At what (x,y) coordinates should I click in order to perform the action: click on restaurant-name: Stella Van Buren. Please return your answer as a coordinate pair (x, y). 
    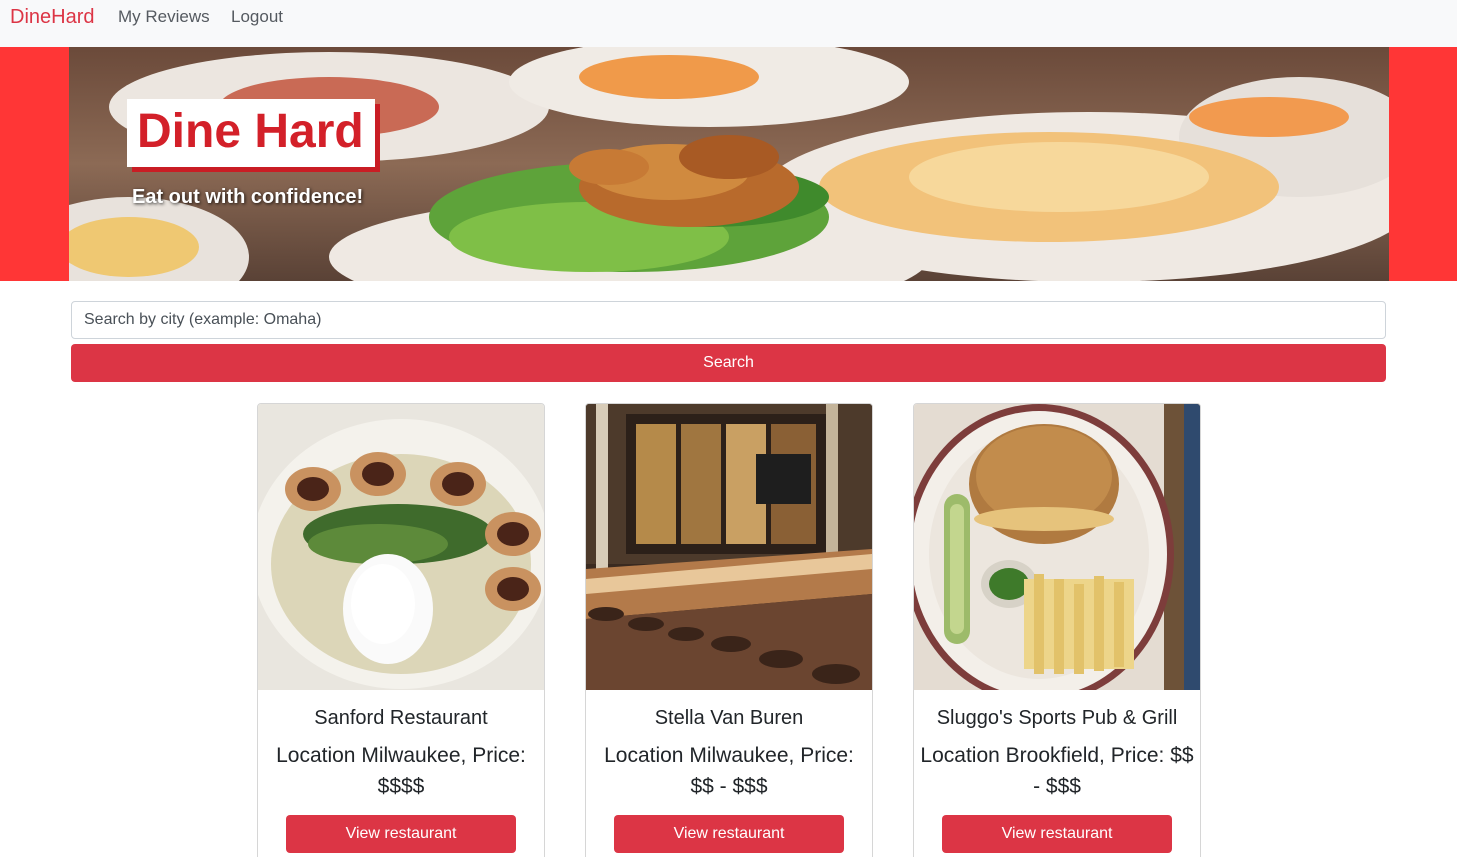
    Looking at the image, I should click on (729, 718).